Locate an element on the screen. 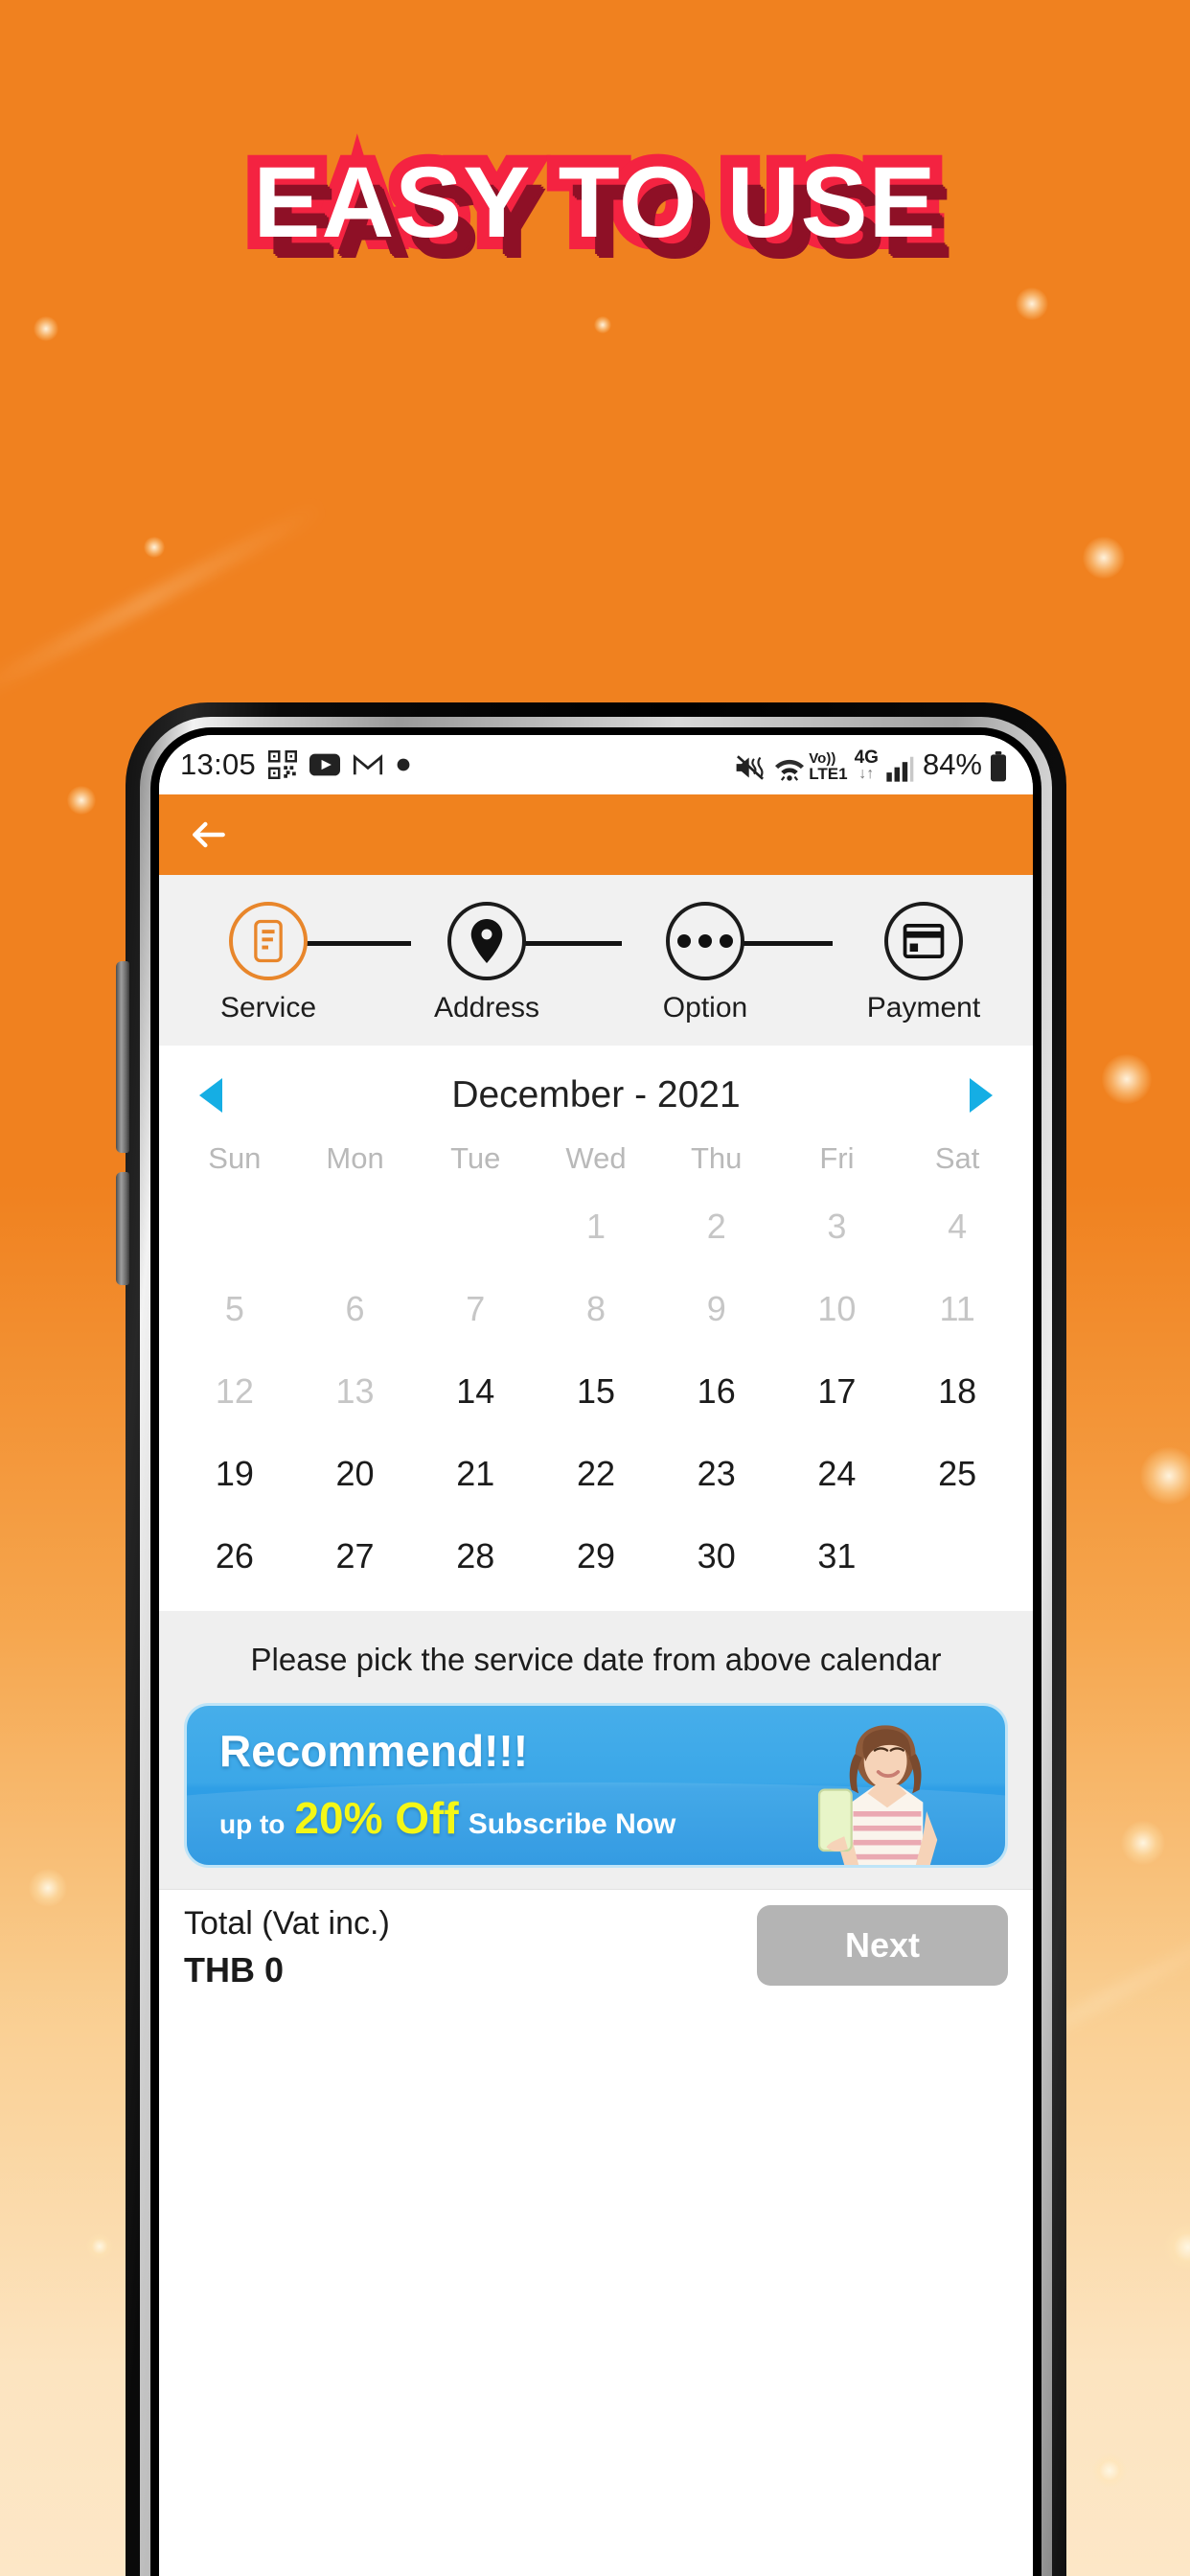 Image resolution: width=1190 pixels, height=2576 pixels. calendar-title: December - 2021 is located at coordinates (596, 1095).